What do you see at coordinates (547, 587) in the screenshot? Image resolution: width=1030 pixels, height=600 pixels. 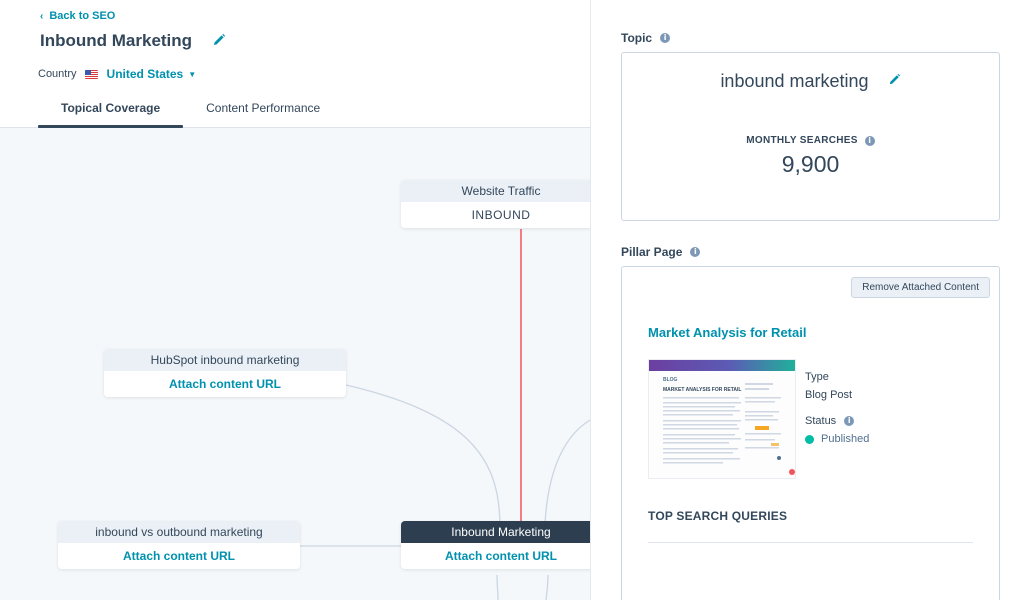 I see `connector-down-right` at bounding box center [547, 587].